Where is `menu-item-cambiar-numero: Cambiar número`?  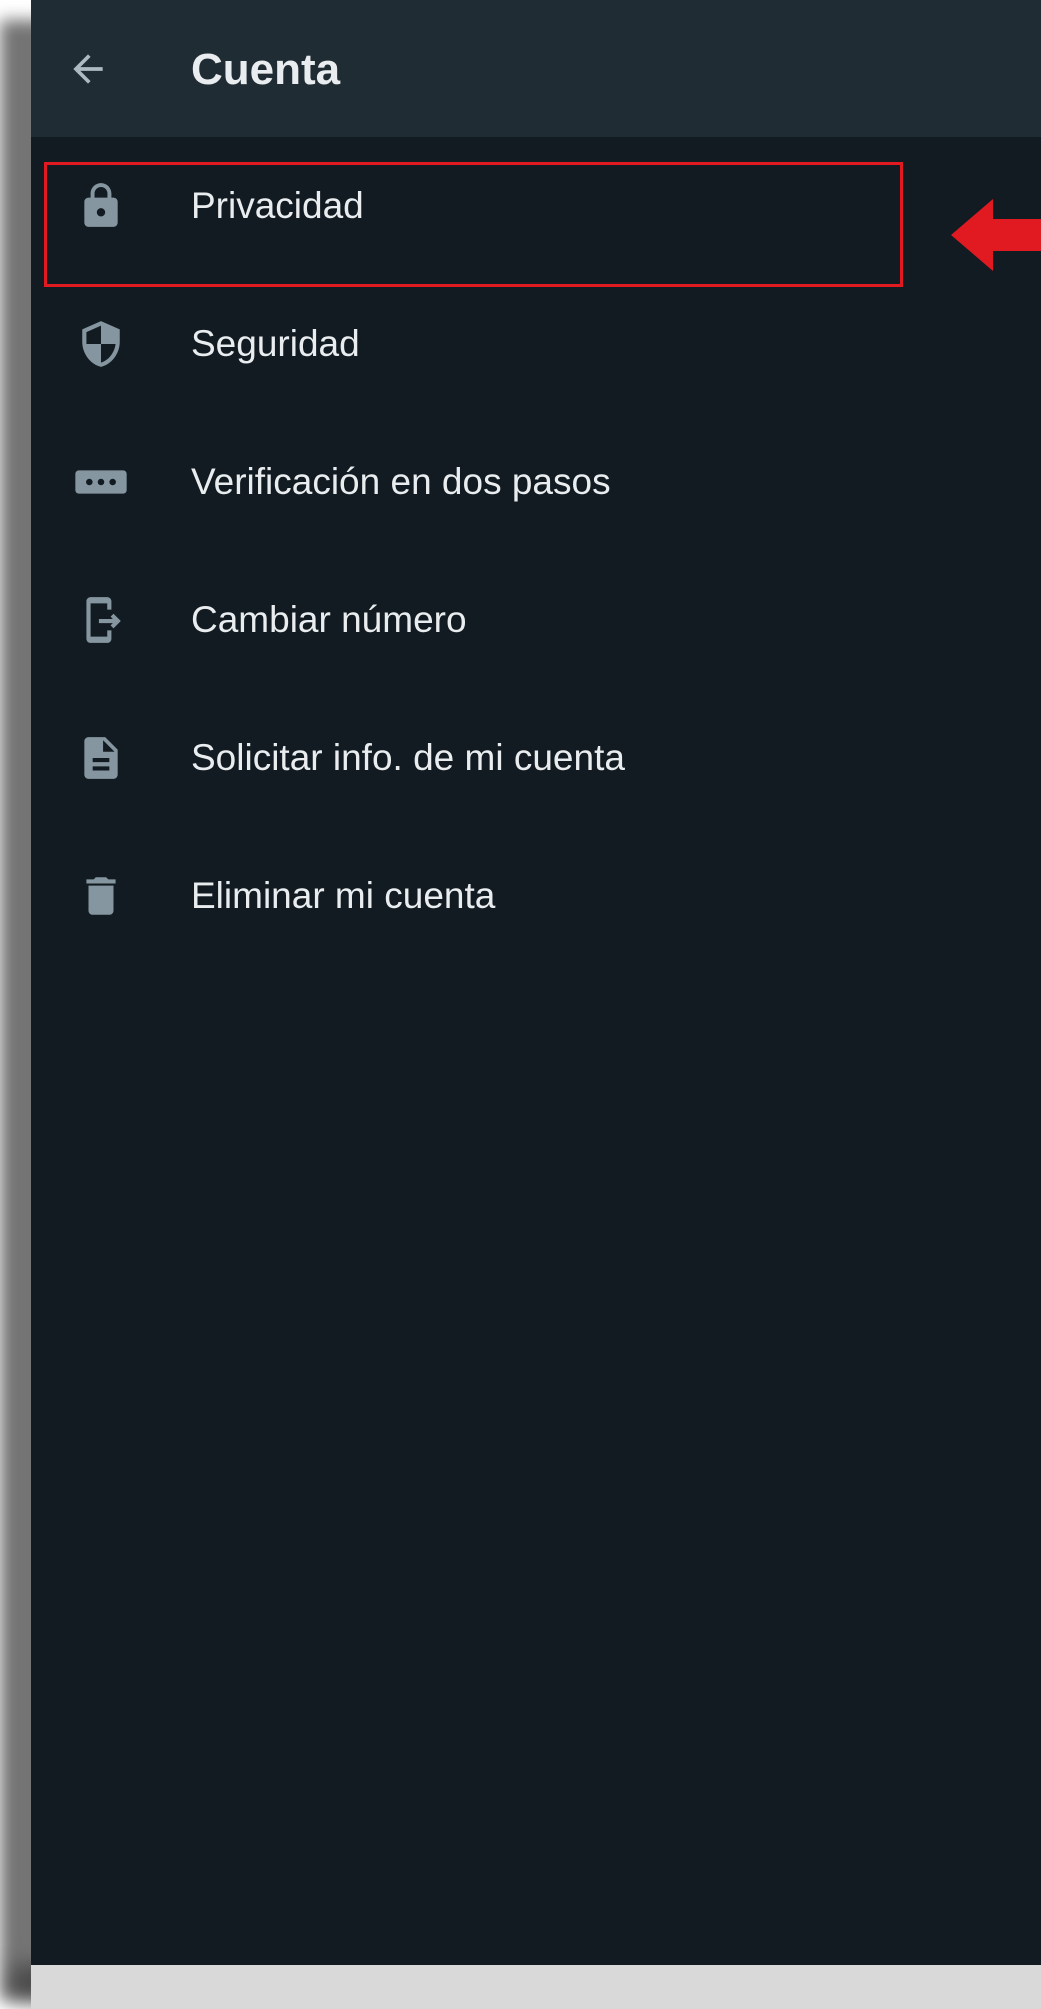 menu-item-cambiar-numero: Cambiar número is located at coordinates (536, 620).